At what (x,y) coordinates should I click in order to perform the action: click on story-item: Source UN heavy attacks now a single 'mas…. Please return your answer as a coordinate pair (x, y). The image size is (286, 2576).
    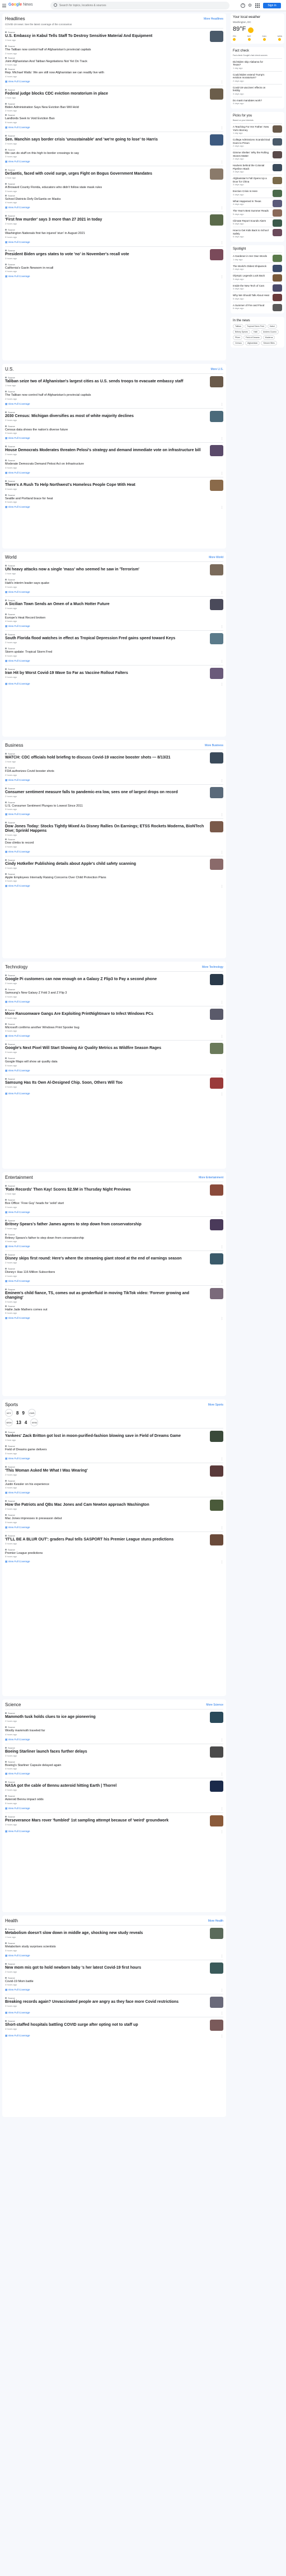
    Looking at the image, I should click on (114, 570).